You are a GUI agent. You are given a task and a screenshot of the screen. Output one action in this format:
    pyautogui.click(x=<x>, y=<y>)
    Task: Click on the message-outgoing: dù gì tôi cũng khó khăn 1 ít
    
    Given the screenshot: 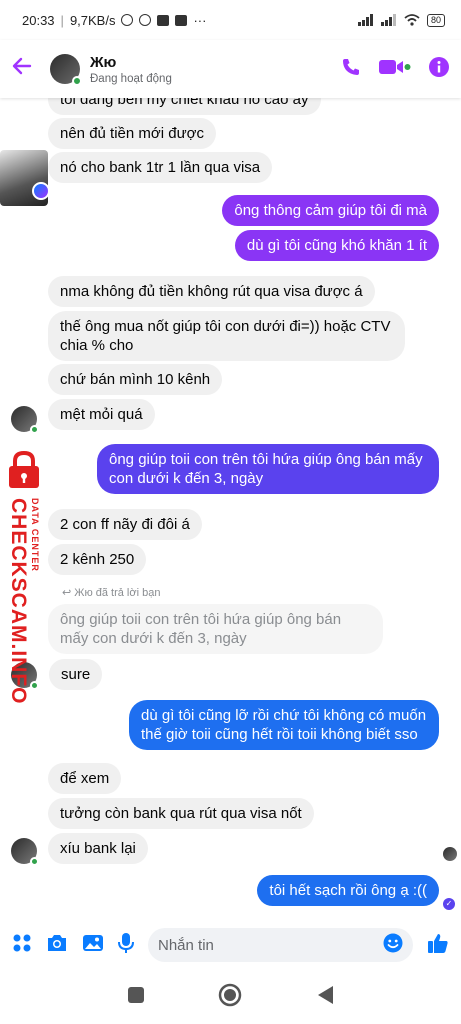 What is the action you would take?
    pyautogui.click(x=336, y=245)
    